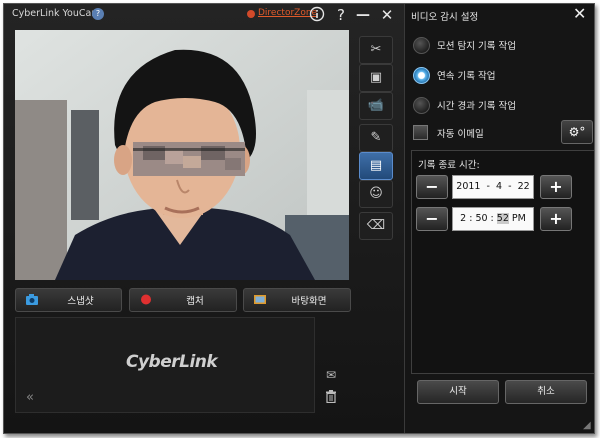  Describe the element at coordinates (588, 425) in the screenshot. I see `resize-grip-icon: ◢` at that location.